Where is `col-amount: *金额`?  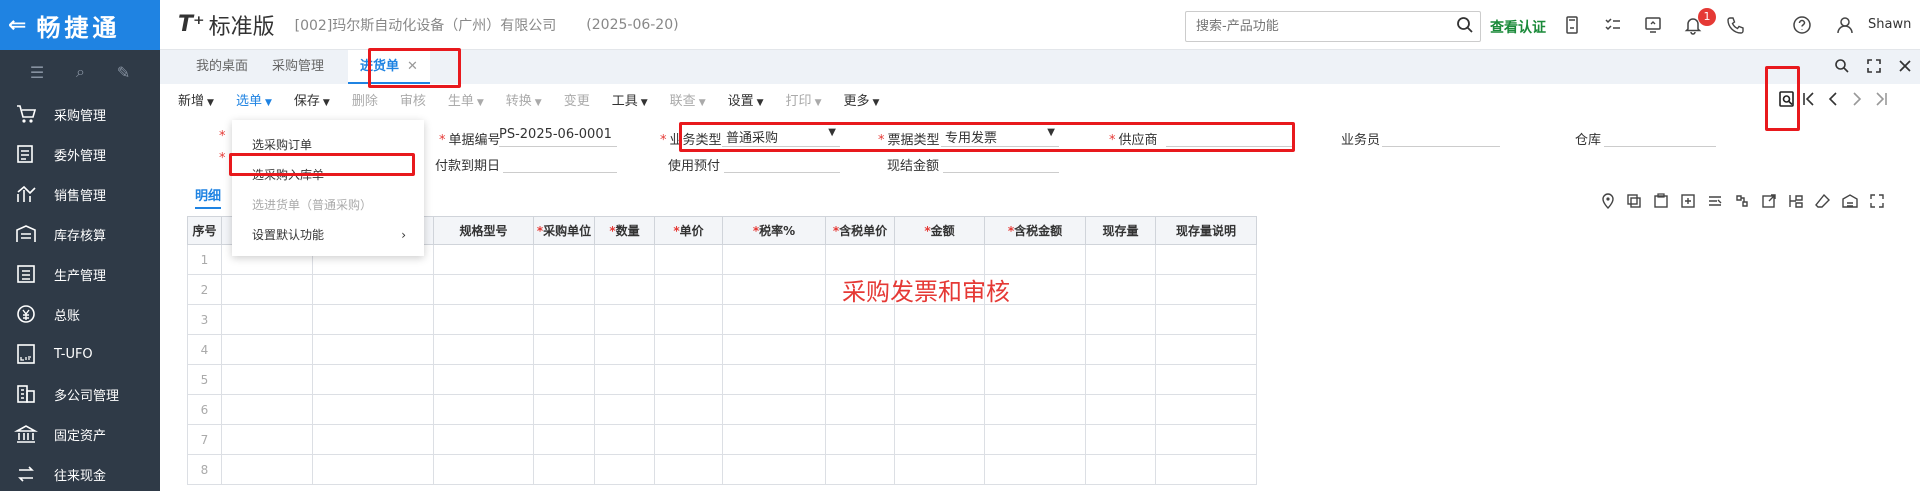
col-amount: *金额 is located at coordinates (939, 230).